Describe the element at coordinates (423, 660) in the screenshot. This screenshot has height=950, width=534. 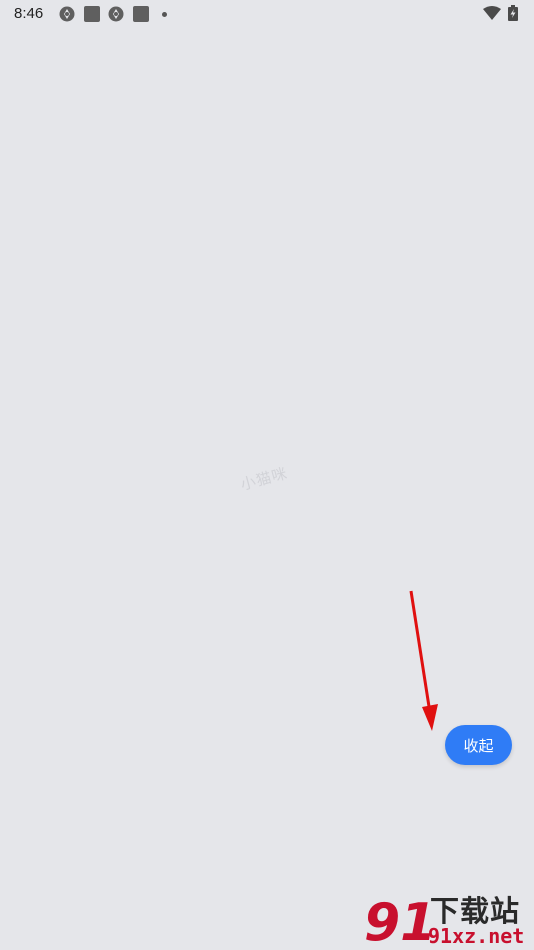
I see `red-arrow-annotation` at that location.